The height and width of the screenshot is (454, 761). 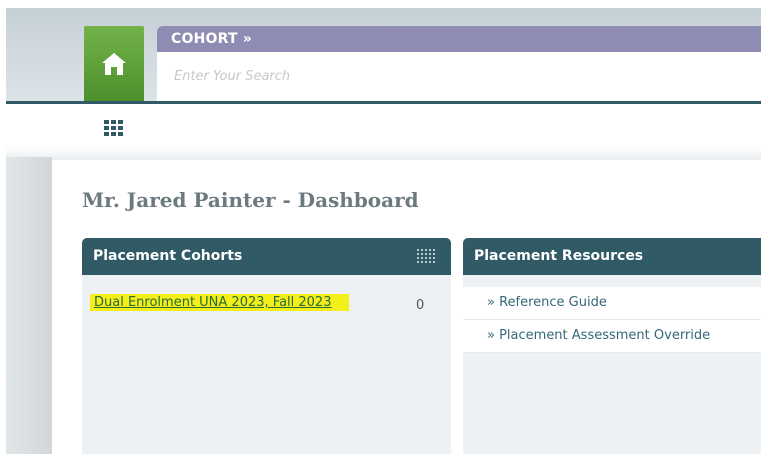 What do you see at coordinates (250, 200) in the screenshot?
I see `page-title: Mr. Jared Painter - Dashboard` at bounding box center [250, 200].